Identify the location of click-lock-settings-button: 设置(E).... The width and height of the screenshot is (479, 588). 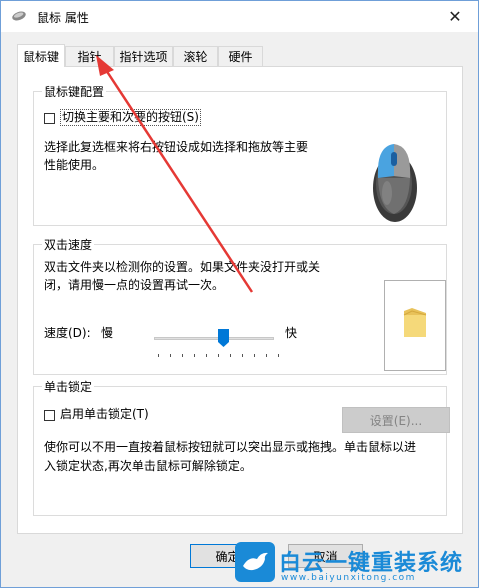
(396, 420).